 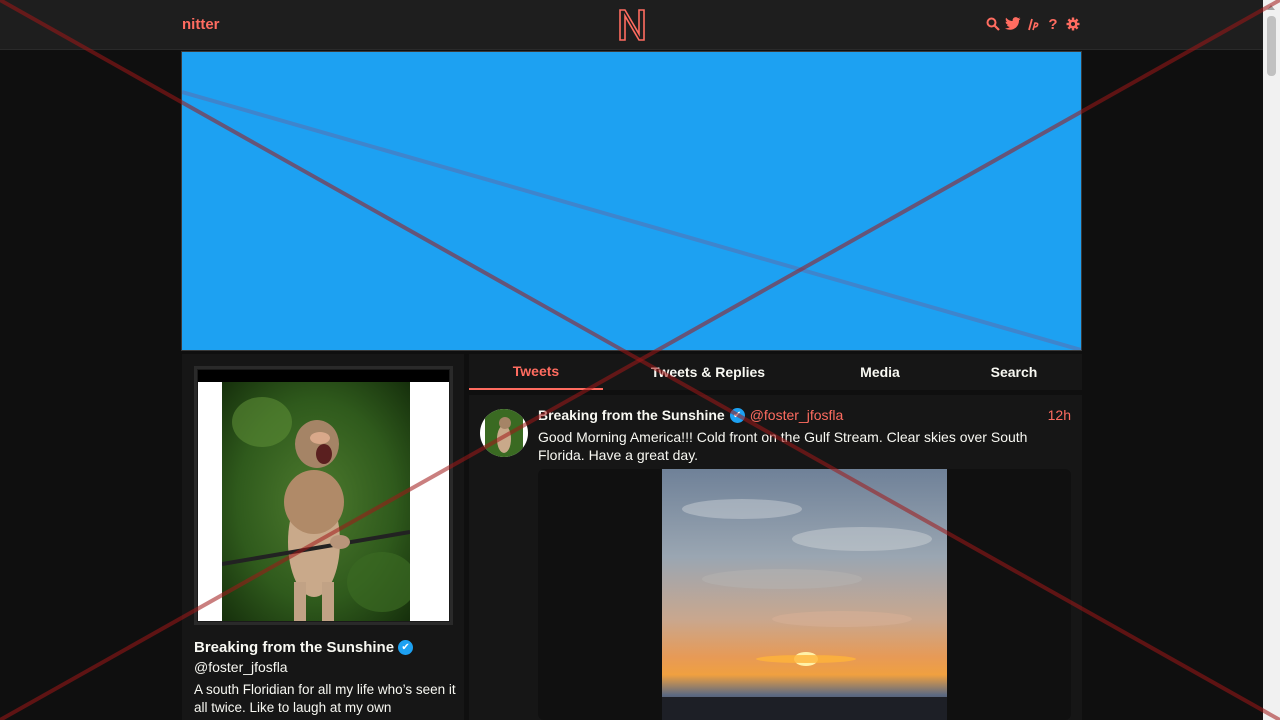 I want to click on page-scrollbar, so click(x=1271, y=360).